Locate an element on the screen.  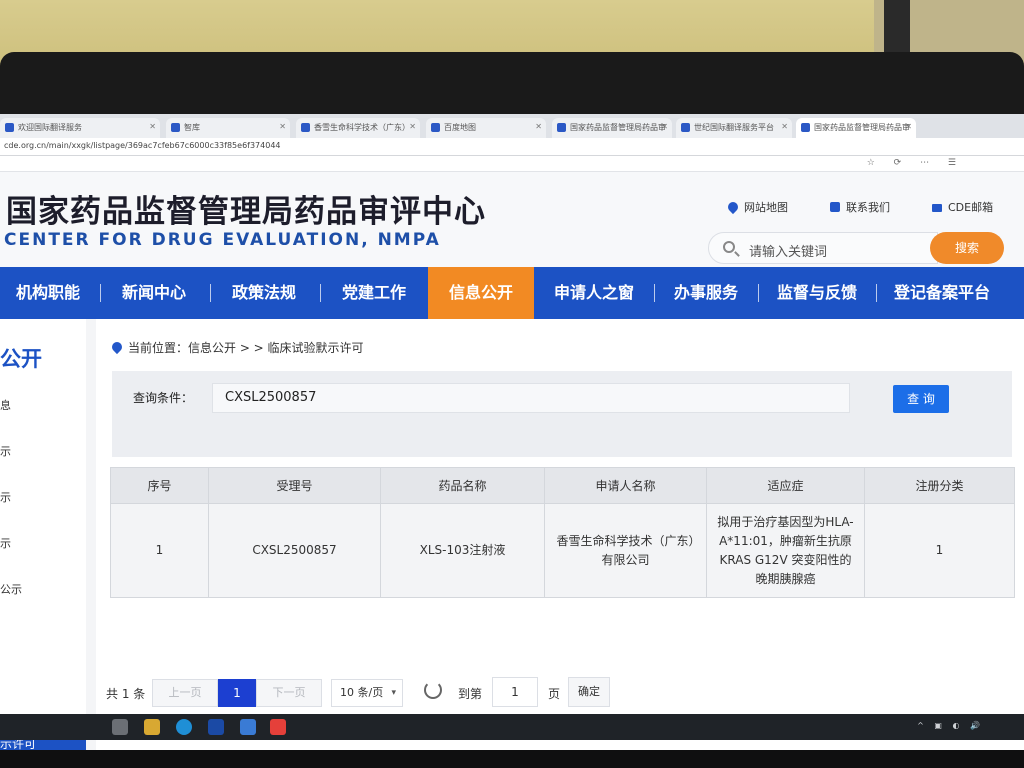
file-explorer-icon is located at coordinates (152, 727).